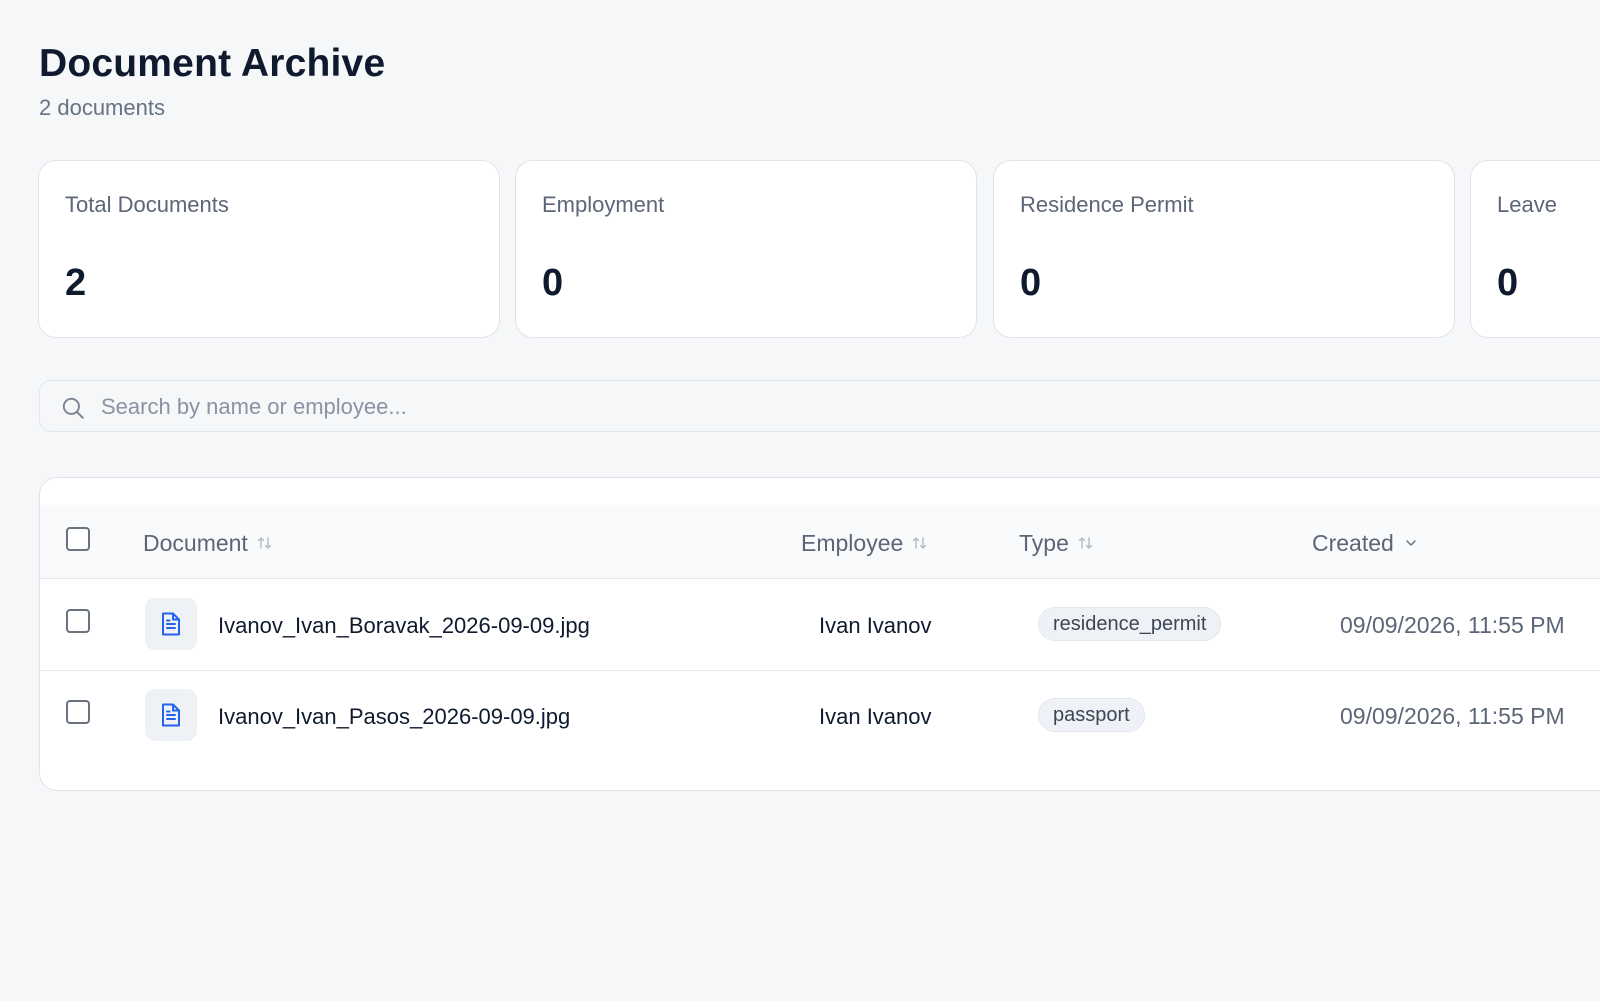 The image size is (1600, 1001). Describe the element at coordinates (147, 204) in the screenshot. I see `stat-label: Total Documents` at that location.